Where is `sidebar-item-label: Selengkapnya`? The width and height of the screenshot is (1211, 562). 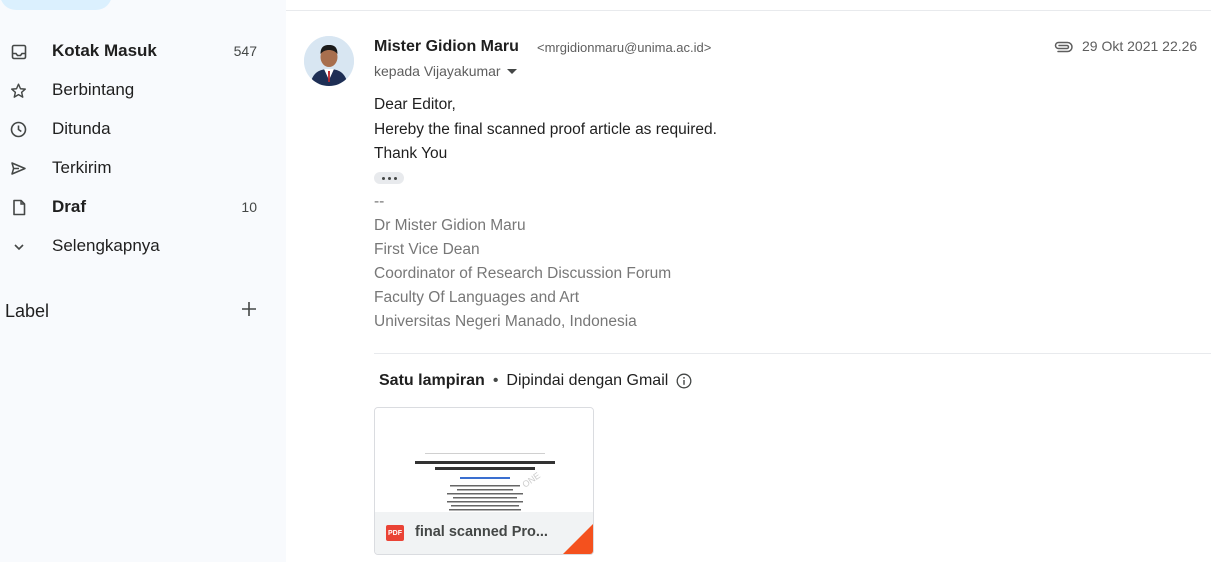
sidebar-item-label: Selengkapnya is located at coordinates (106, 245).